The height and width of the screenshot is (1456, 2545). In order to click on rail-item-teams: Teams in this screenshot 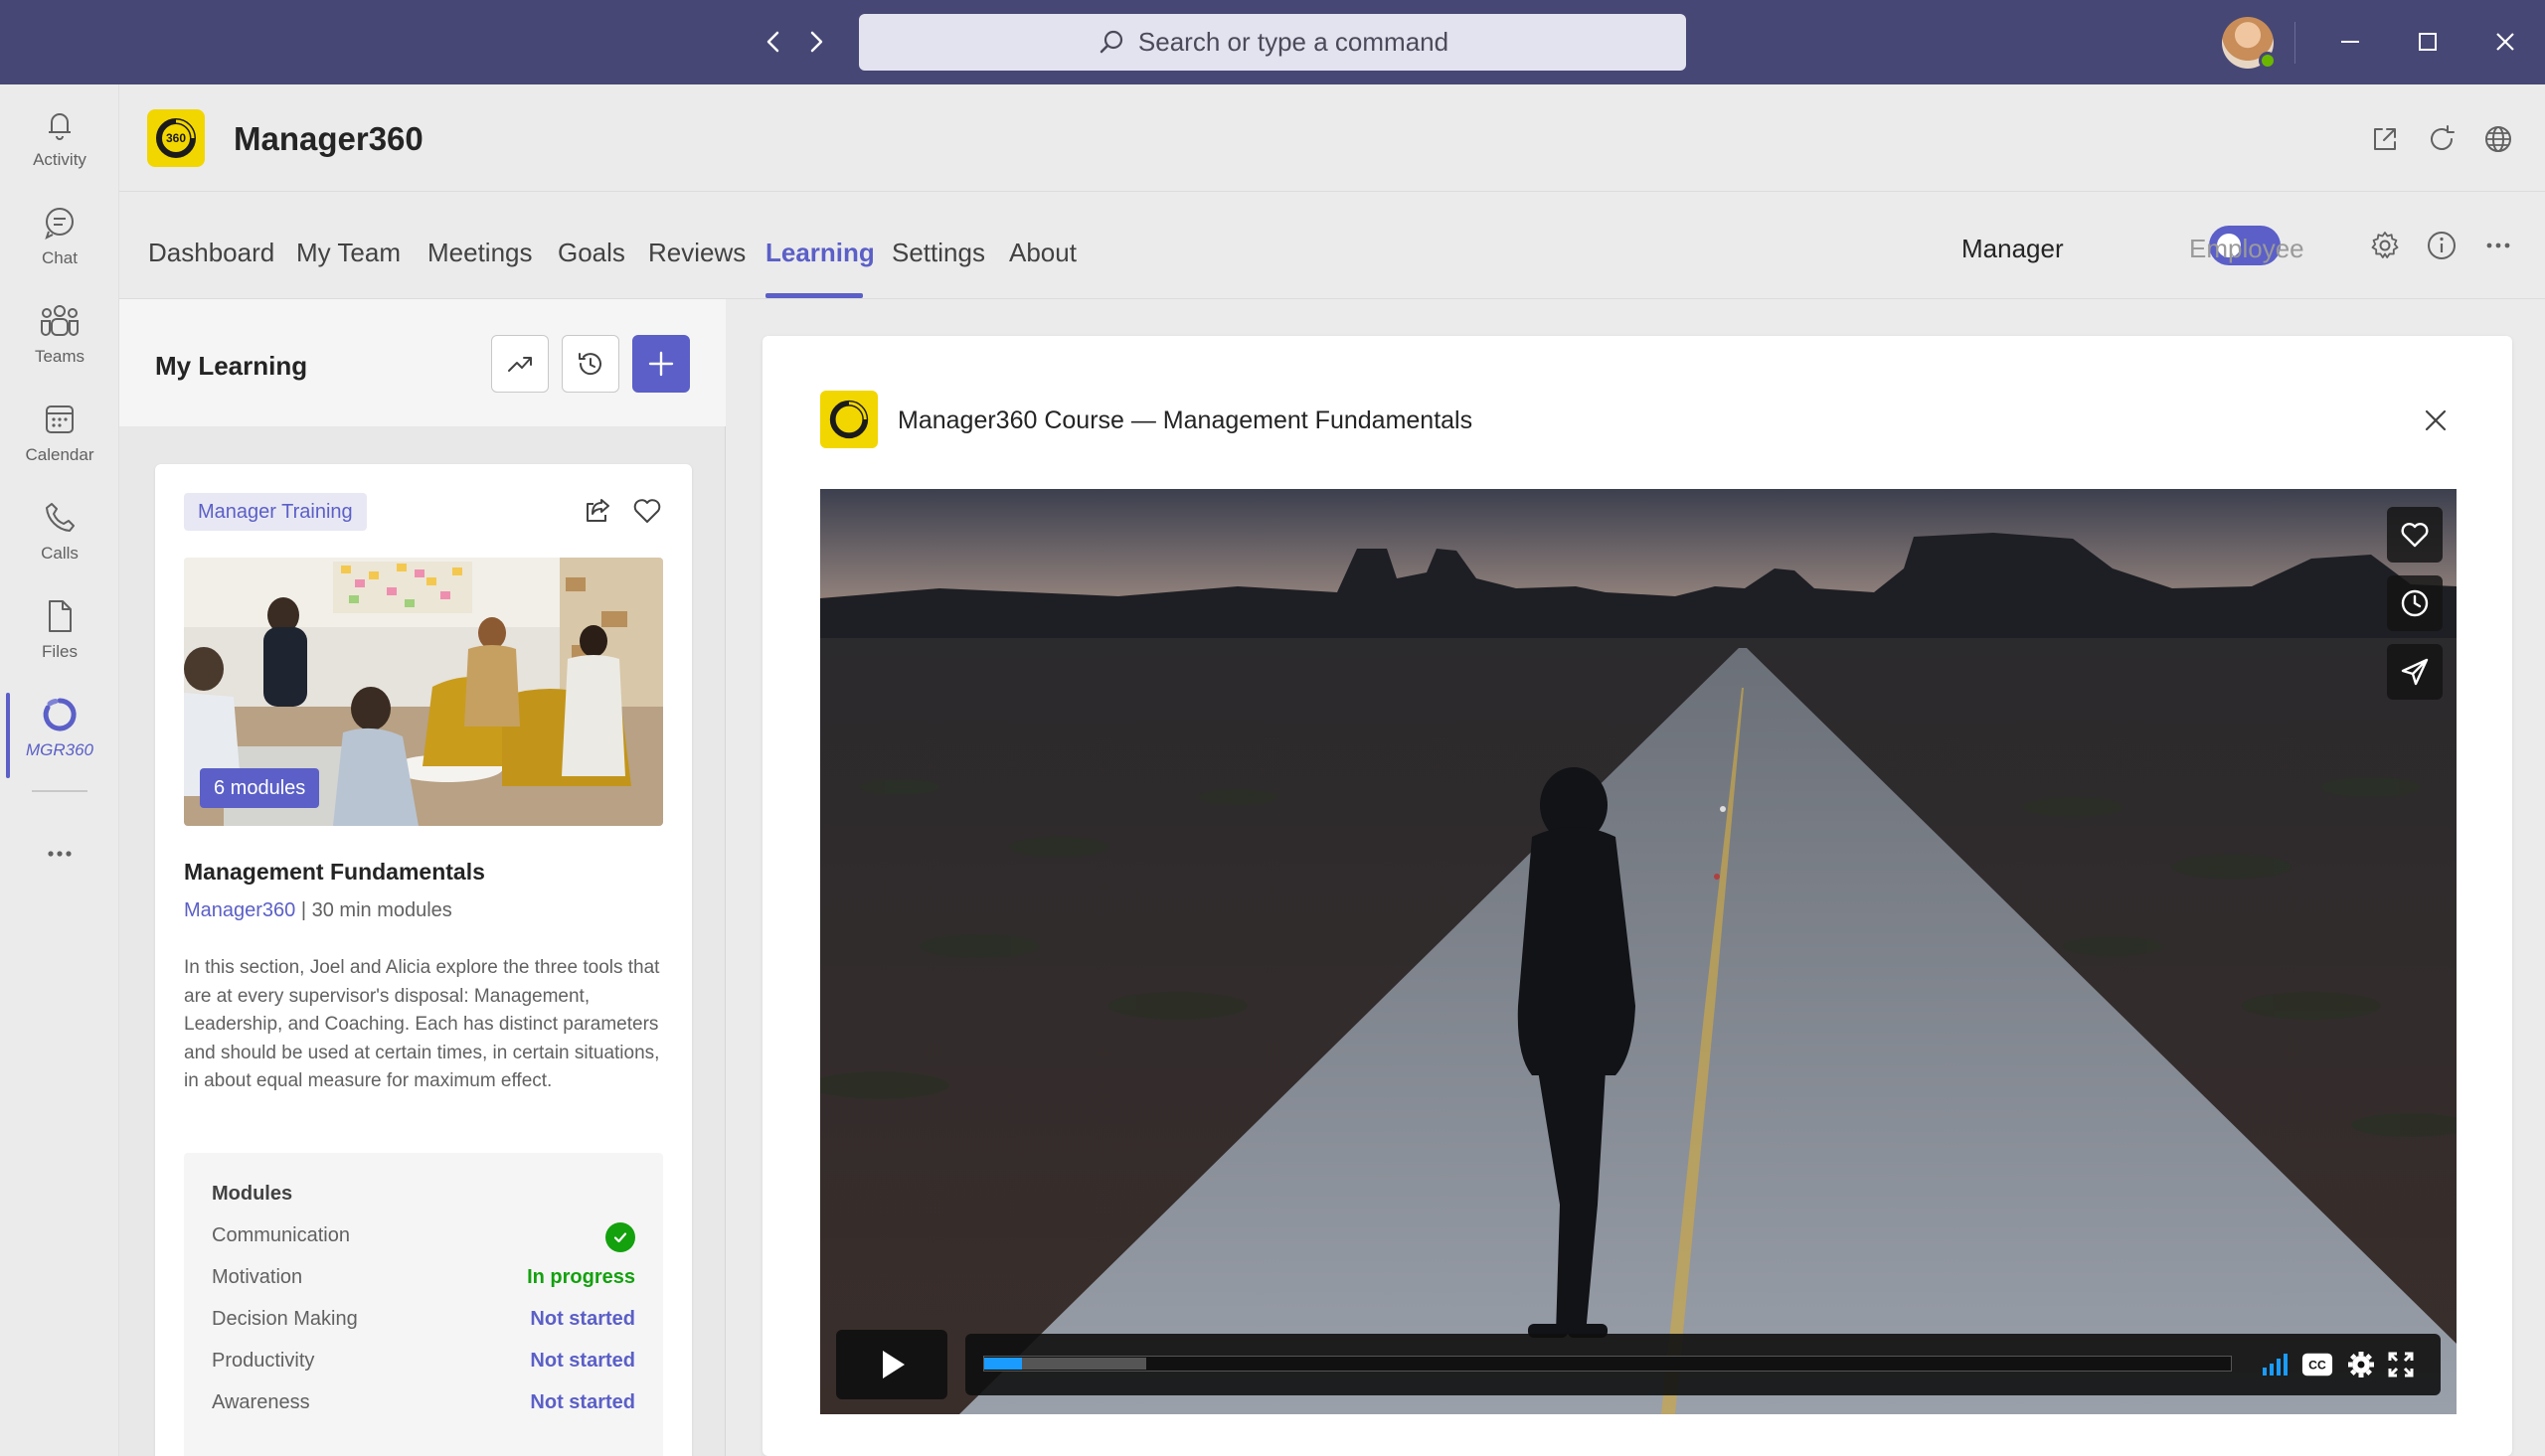, I will do `click(59, 343)`.